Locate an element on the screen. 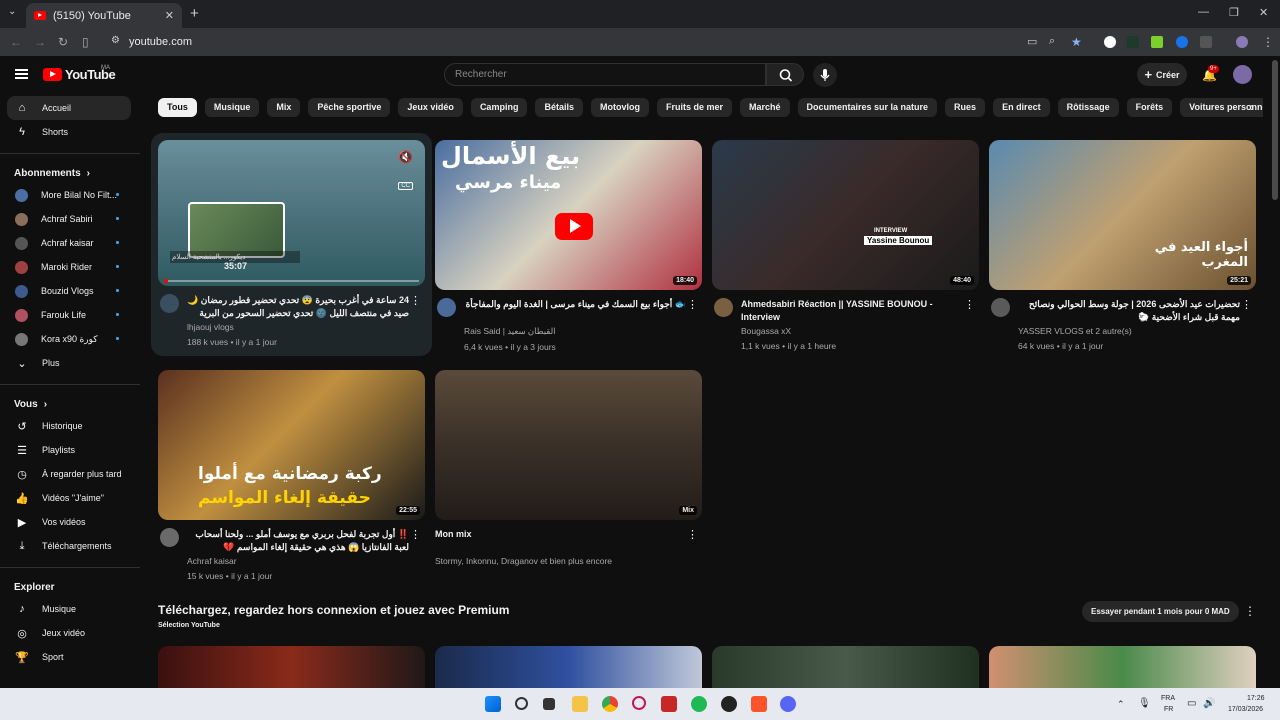 Image resolution: width=1280 pixels, height=720 pixels. menu-hamburger-icon is located at coordinates (21, 74).